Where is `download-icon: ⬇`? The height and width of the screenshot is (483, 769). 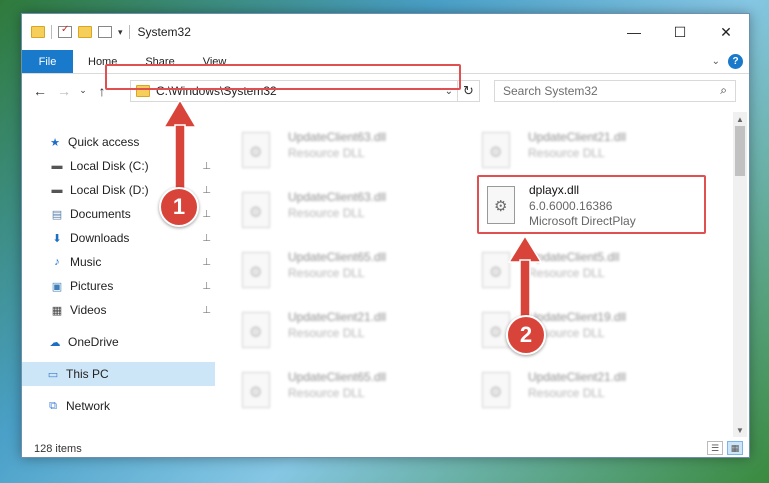
download-icon: ⬇ is located at coordinates (57, 238).